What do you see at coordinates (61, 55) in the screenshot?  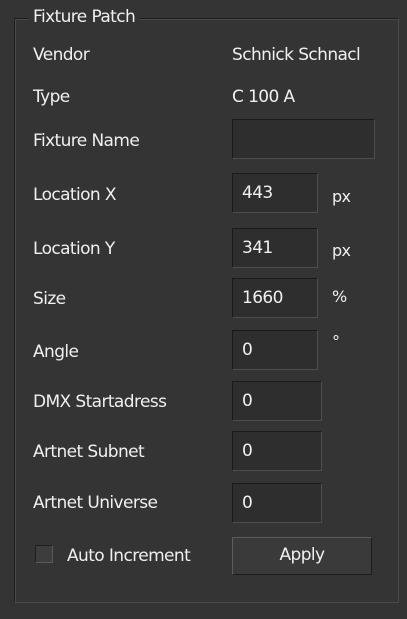 I see `vendor-label: Vendor` at bounding box center [61, 55].